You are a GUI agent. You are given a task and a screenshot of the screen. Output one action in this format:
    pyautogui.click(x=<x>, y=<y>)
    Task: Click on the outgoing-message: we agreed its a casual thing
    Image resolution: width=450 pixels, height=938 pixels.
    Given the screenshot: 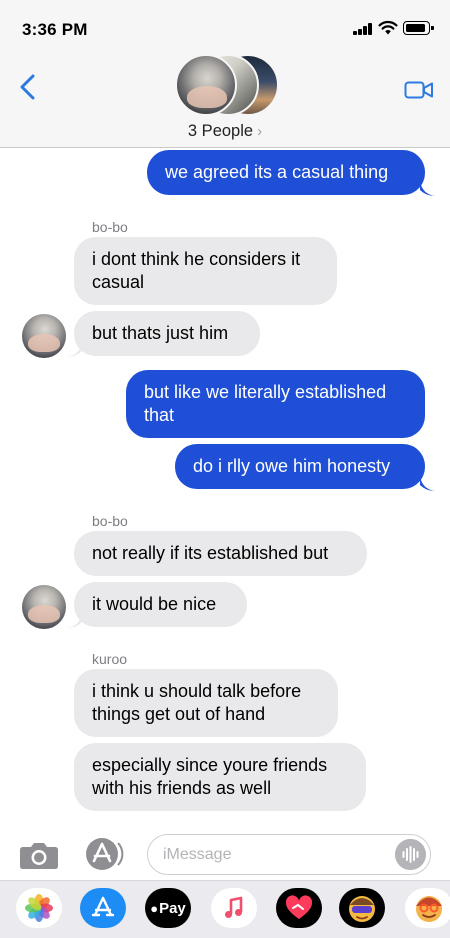 What is the action you would take?
    pyautogui.click(x=286, y=172)
    